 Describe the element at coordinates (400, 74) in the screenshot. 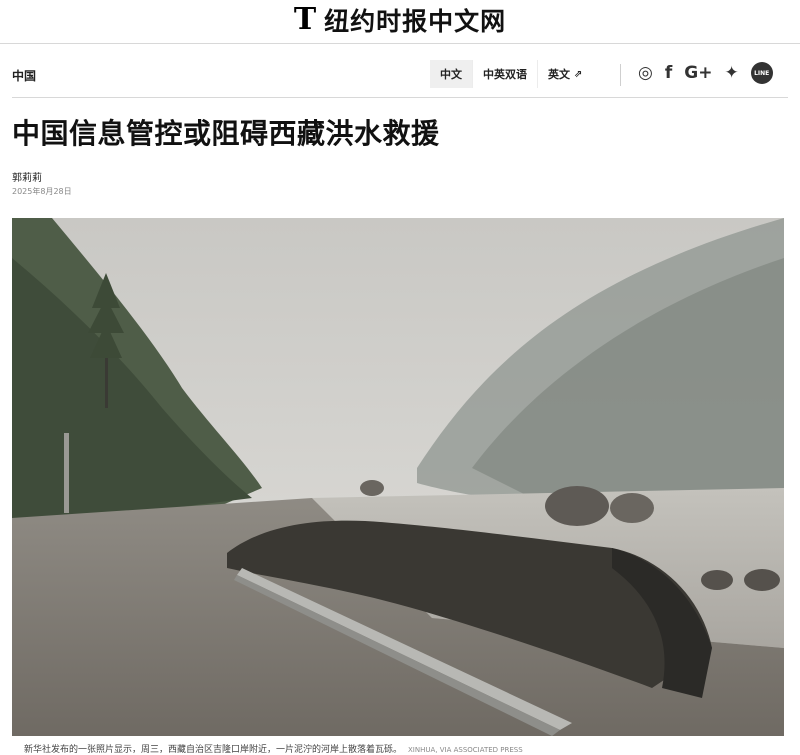

I see `section-bar: 中国 中文 中英双语 英文 ⇗ ◎ f G+ ✦ LINE` at that location.